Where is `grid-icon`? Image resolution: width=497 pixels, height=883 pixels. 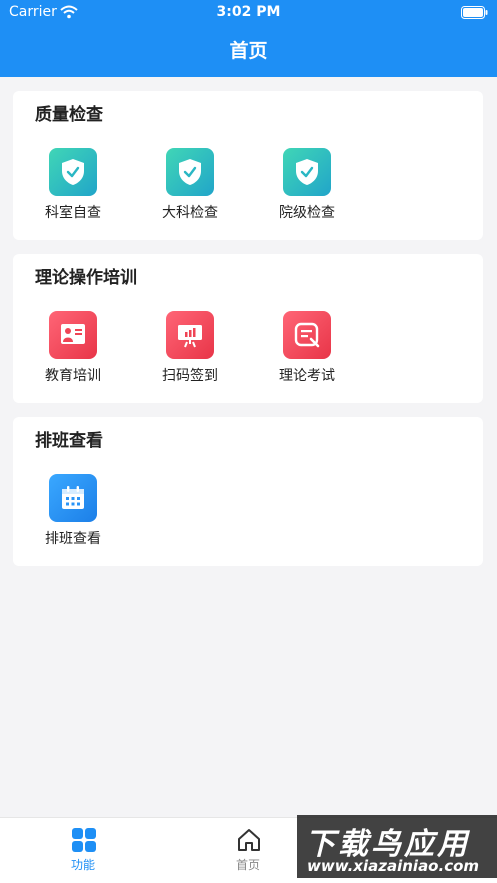
grid-icon is located at coordinates (84, 840).